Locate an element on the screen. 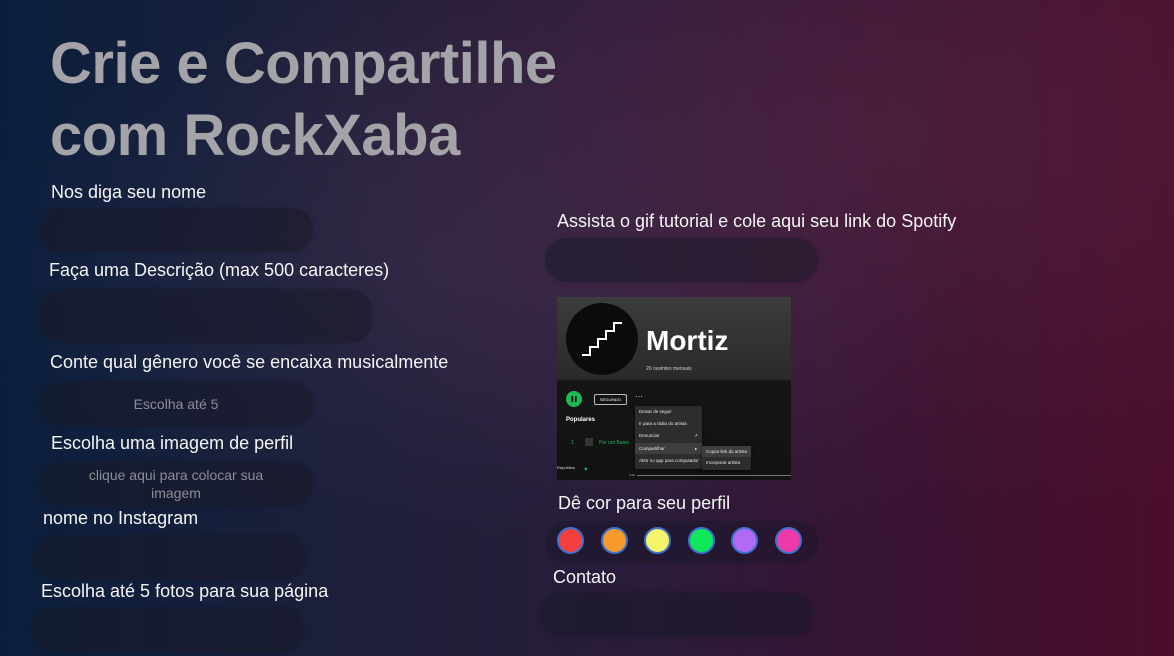 The width and height of the screenshot is (1174, 656). menu-item-open-desktop: Abrir no app para computador is located at coordinates (669, 460).